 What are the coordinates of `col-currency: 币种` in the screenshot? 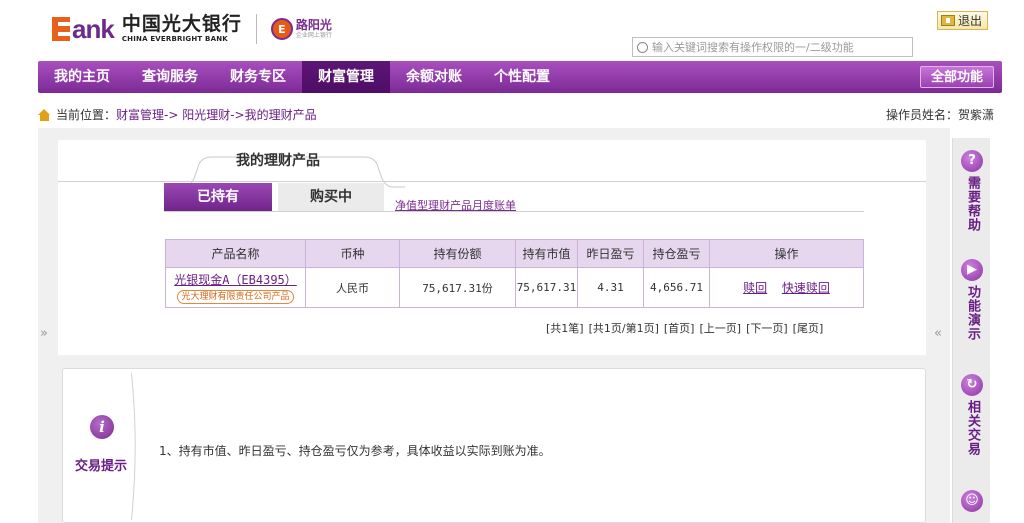 It's located at (352, 253).